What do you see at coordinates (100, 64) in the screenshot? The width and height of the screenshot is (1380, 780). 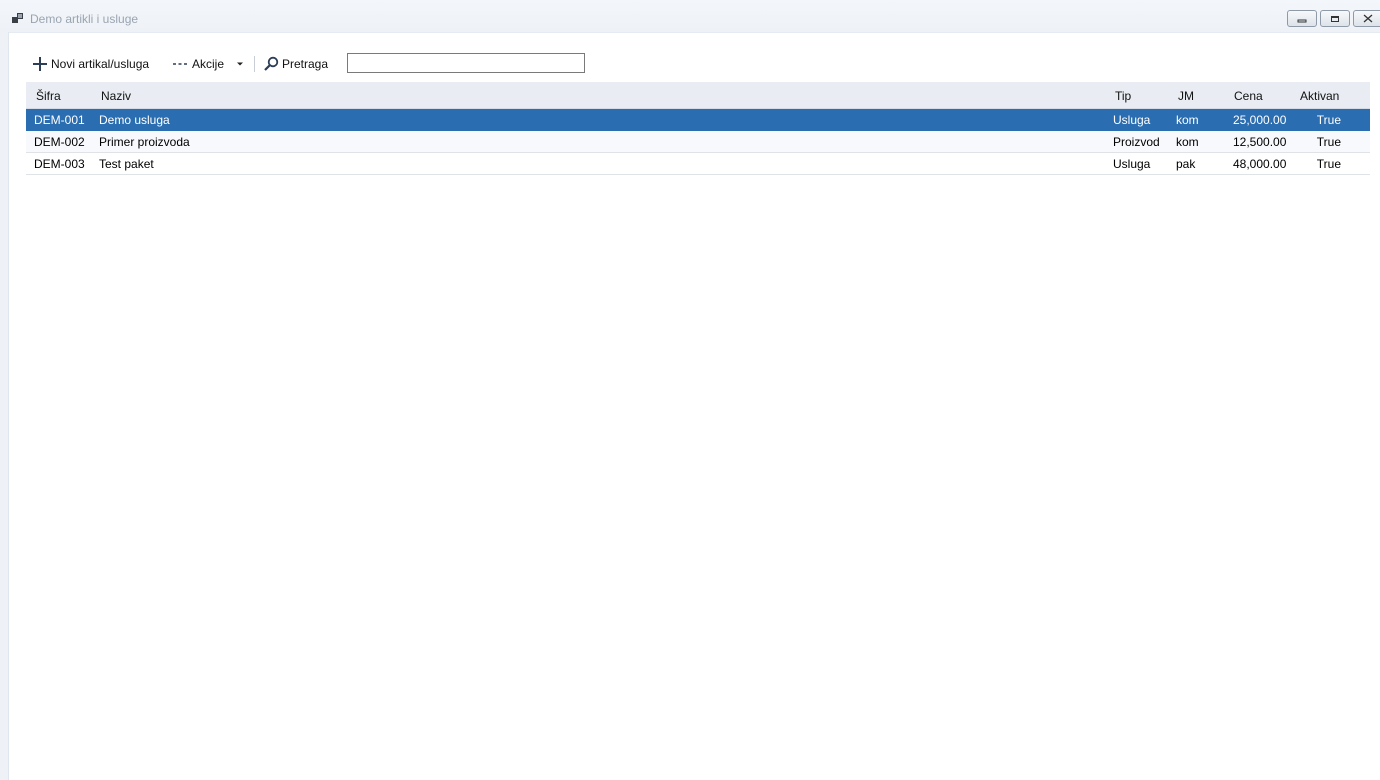 I see `new-item-label: Novi artikal/usluga` at bounding box center [100, 64].